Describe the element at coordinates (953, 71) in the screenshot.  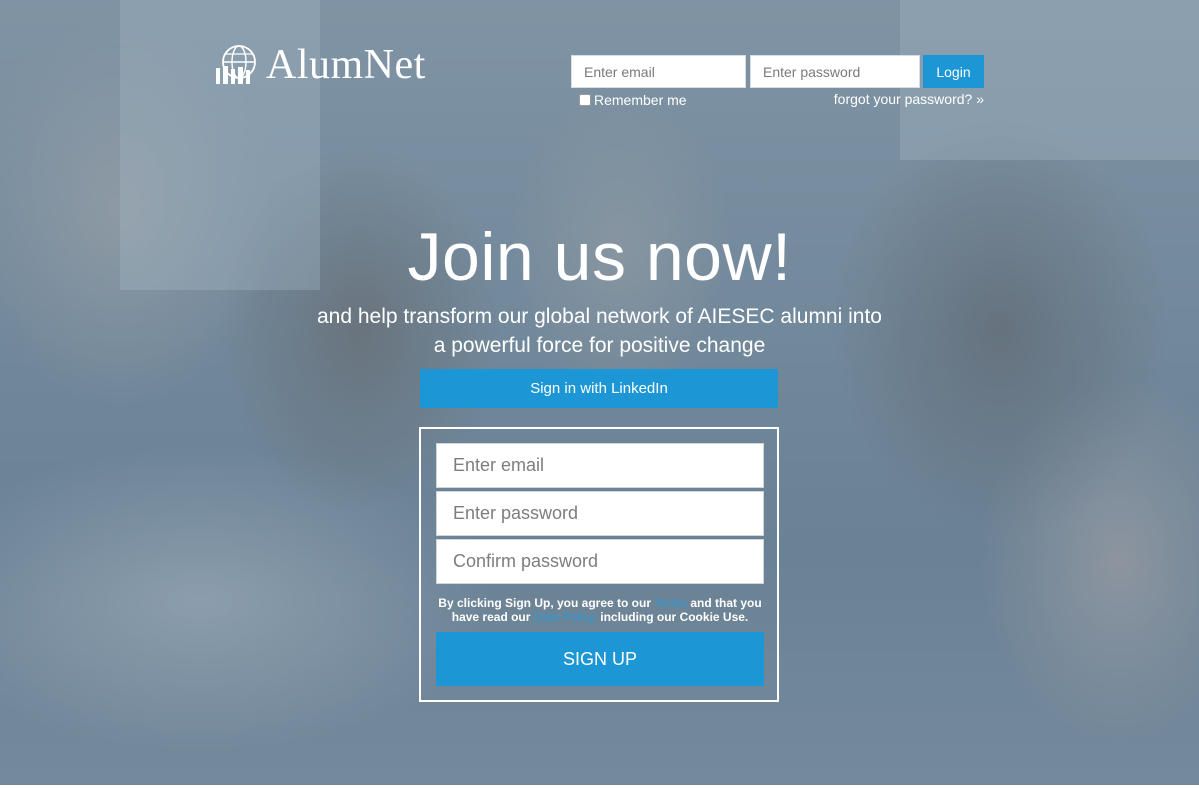
I see `login-button: Login` at that location.